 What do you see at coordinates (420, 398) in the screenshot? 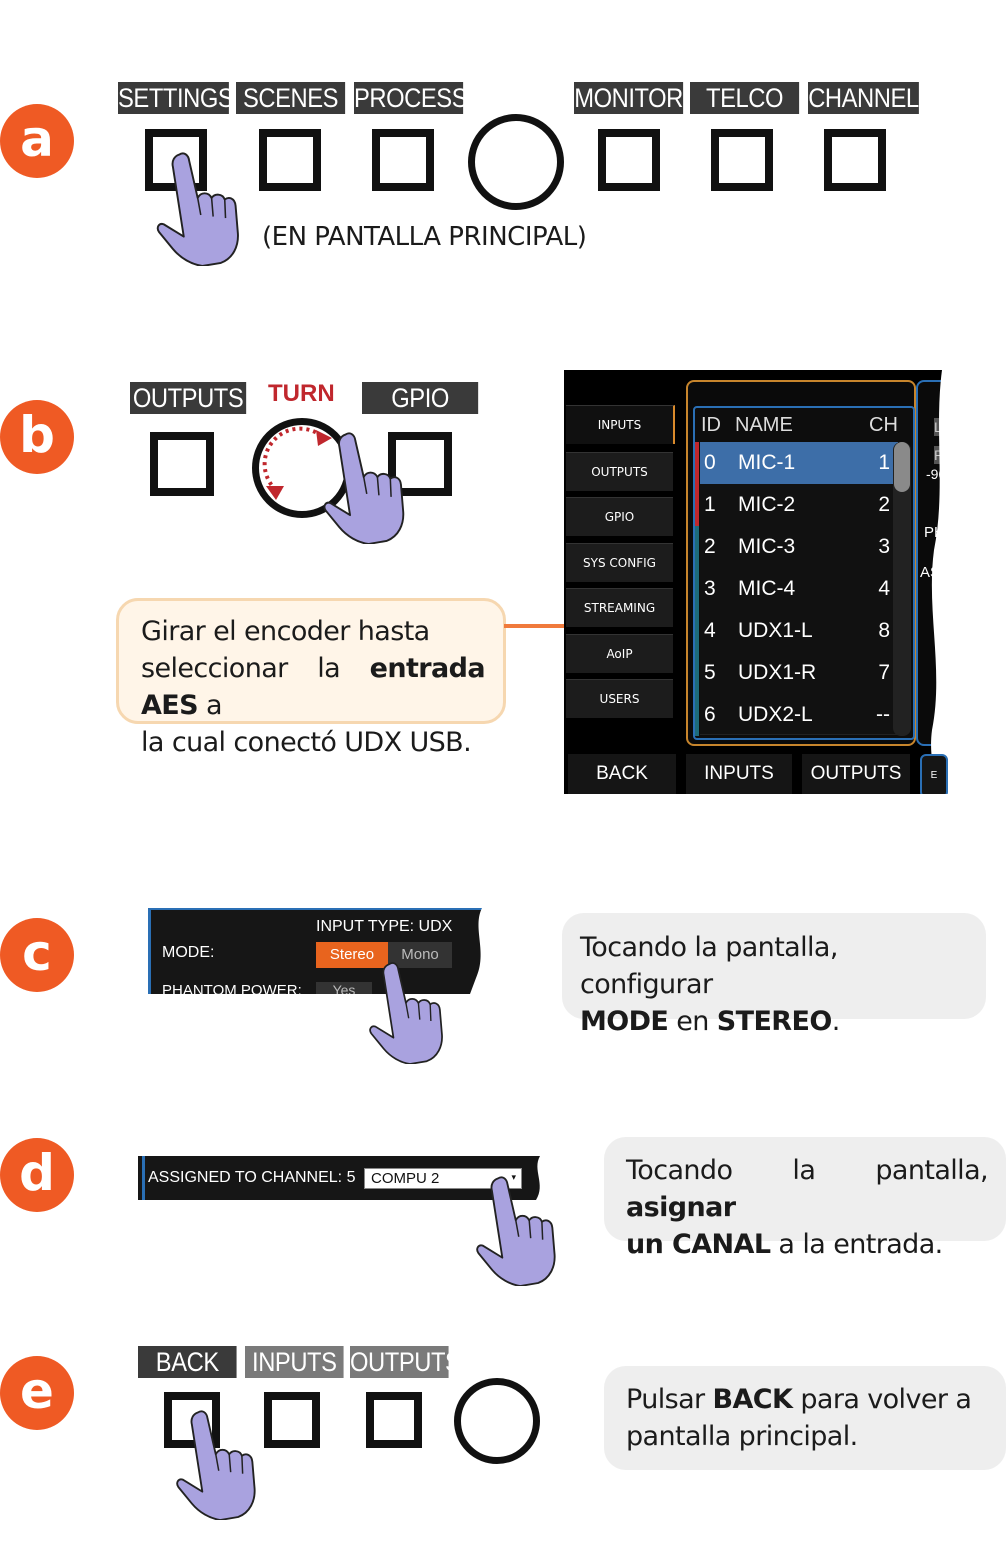
I see `gpio-label: GPIO` at bounding box center [420, 398].